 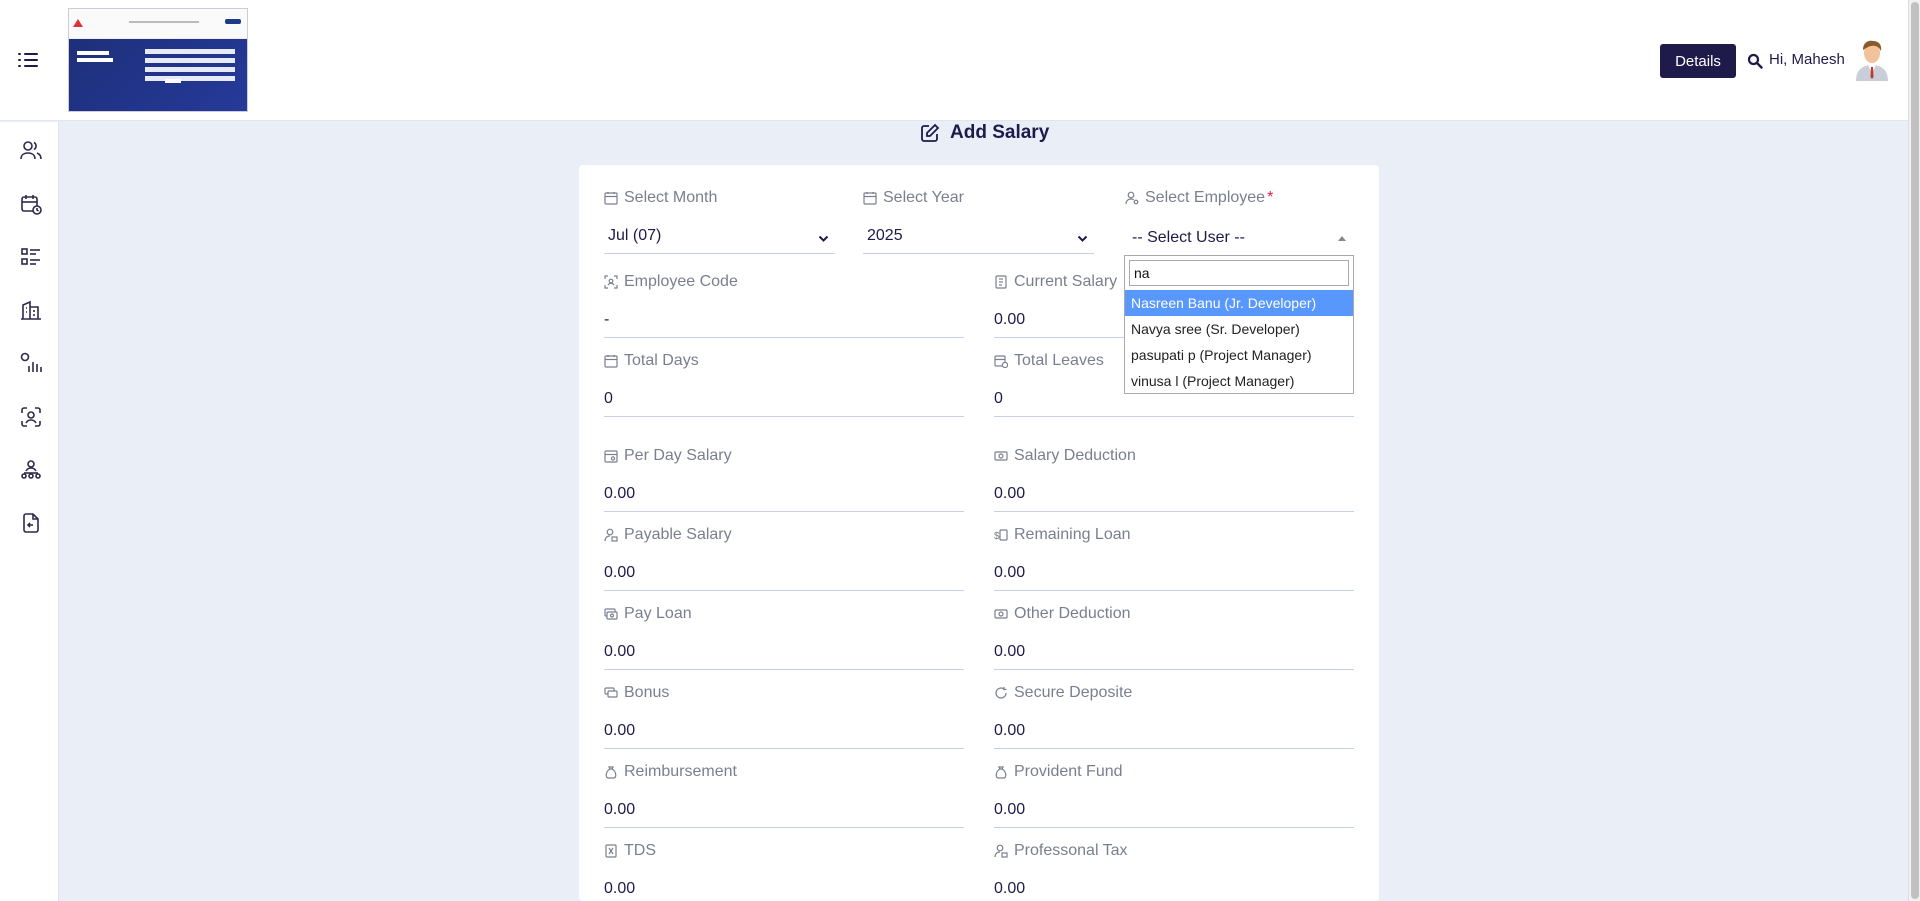 I want to click on coin-cycle-icon, so click(x=1001, y=693).